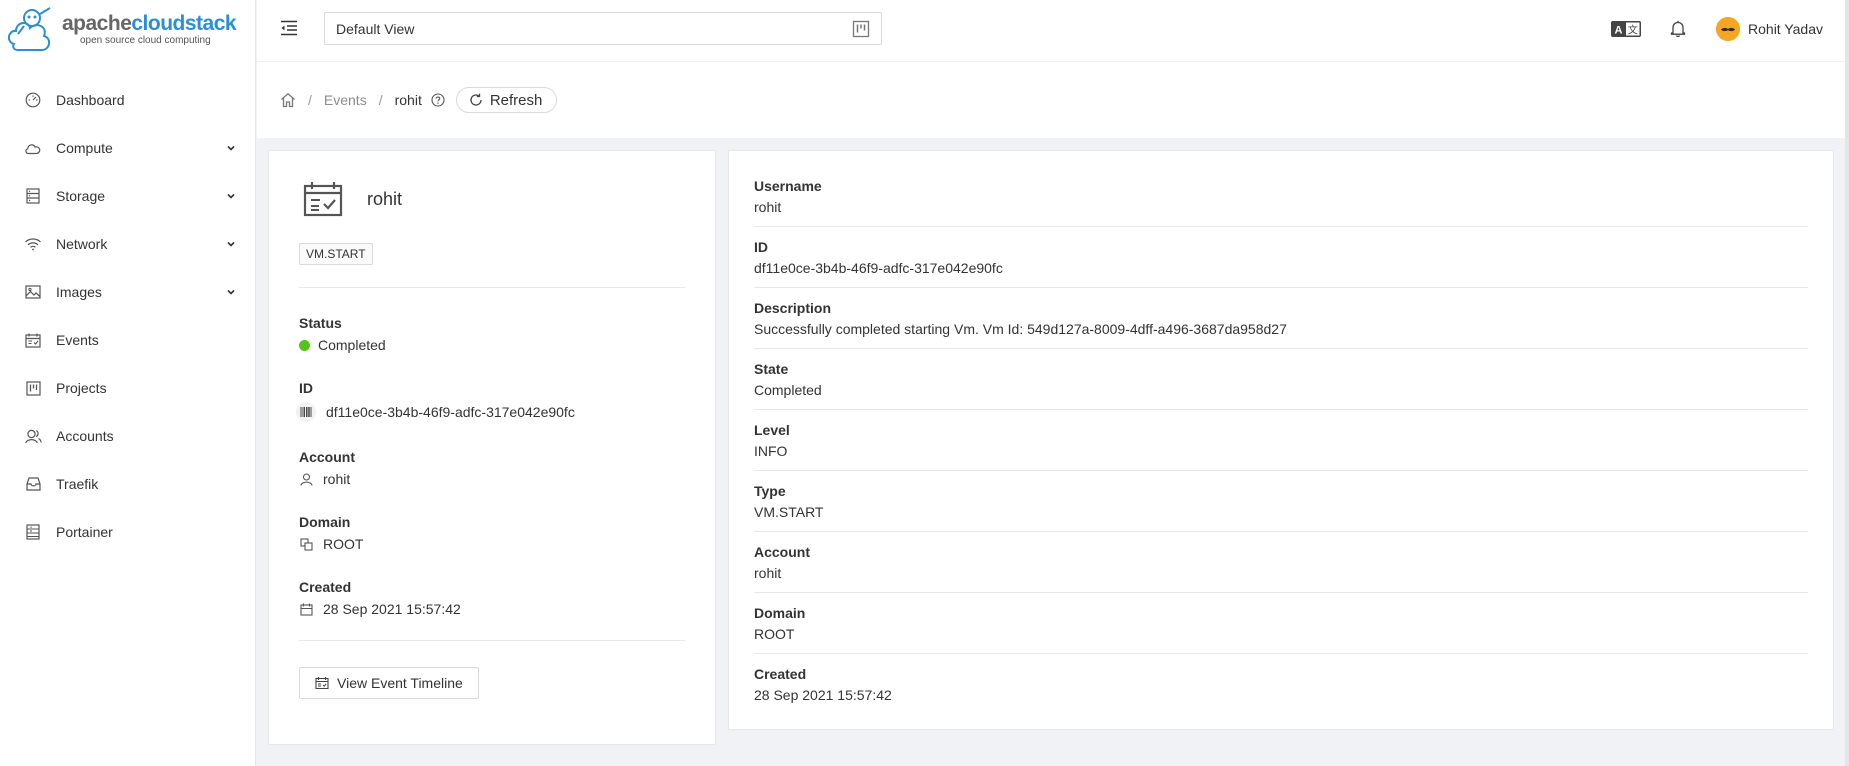 The height and width of the screenshot is (766, 1849). Describe the element at coordinates (306, 479) in the screenshot. I see `user-icon` at that location.